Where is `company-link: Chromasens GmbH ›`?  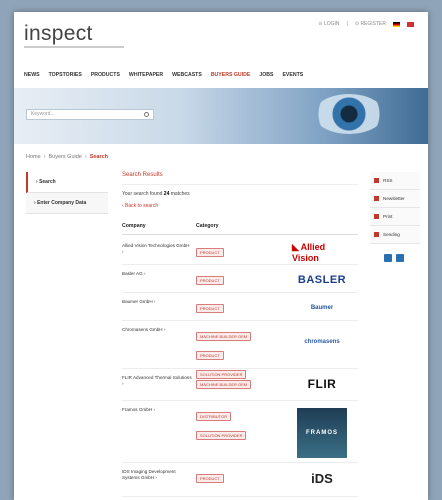
company-link: Chromasens GmbH › is located at coordinates (157, 330).